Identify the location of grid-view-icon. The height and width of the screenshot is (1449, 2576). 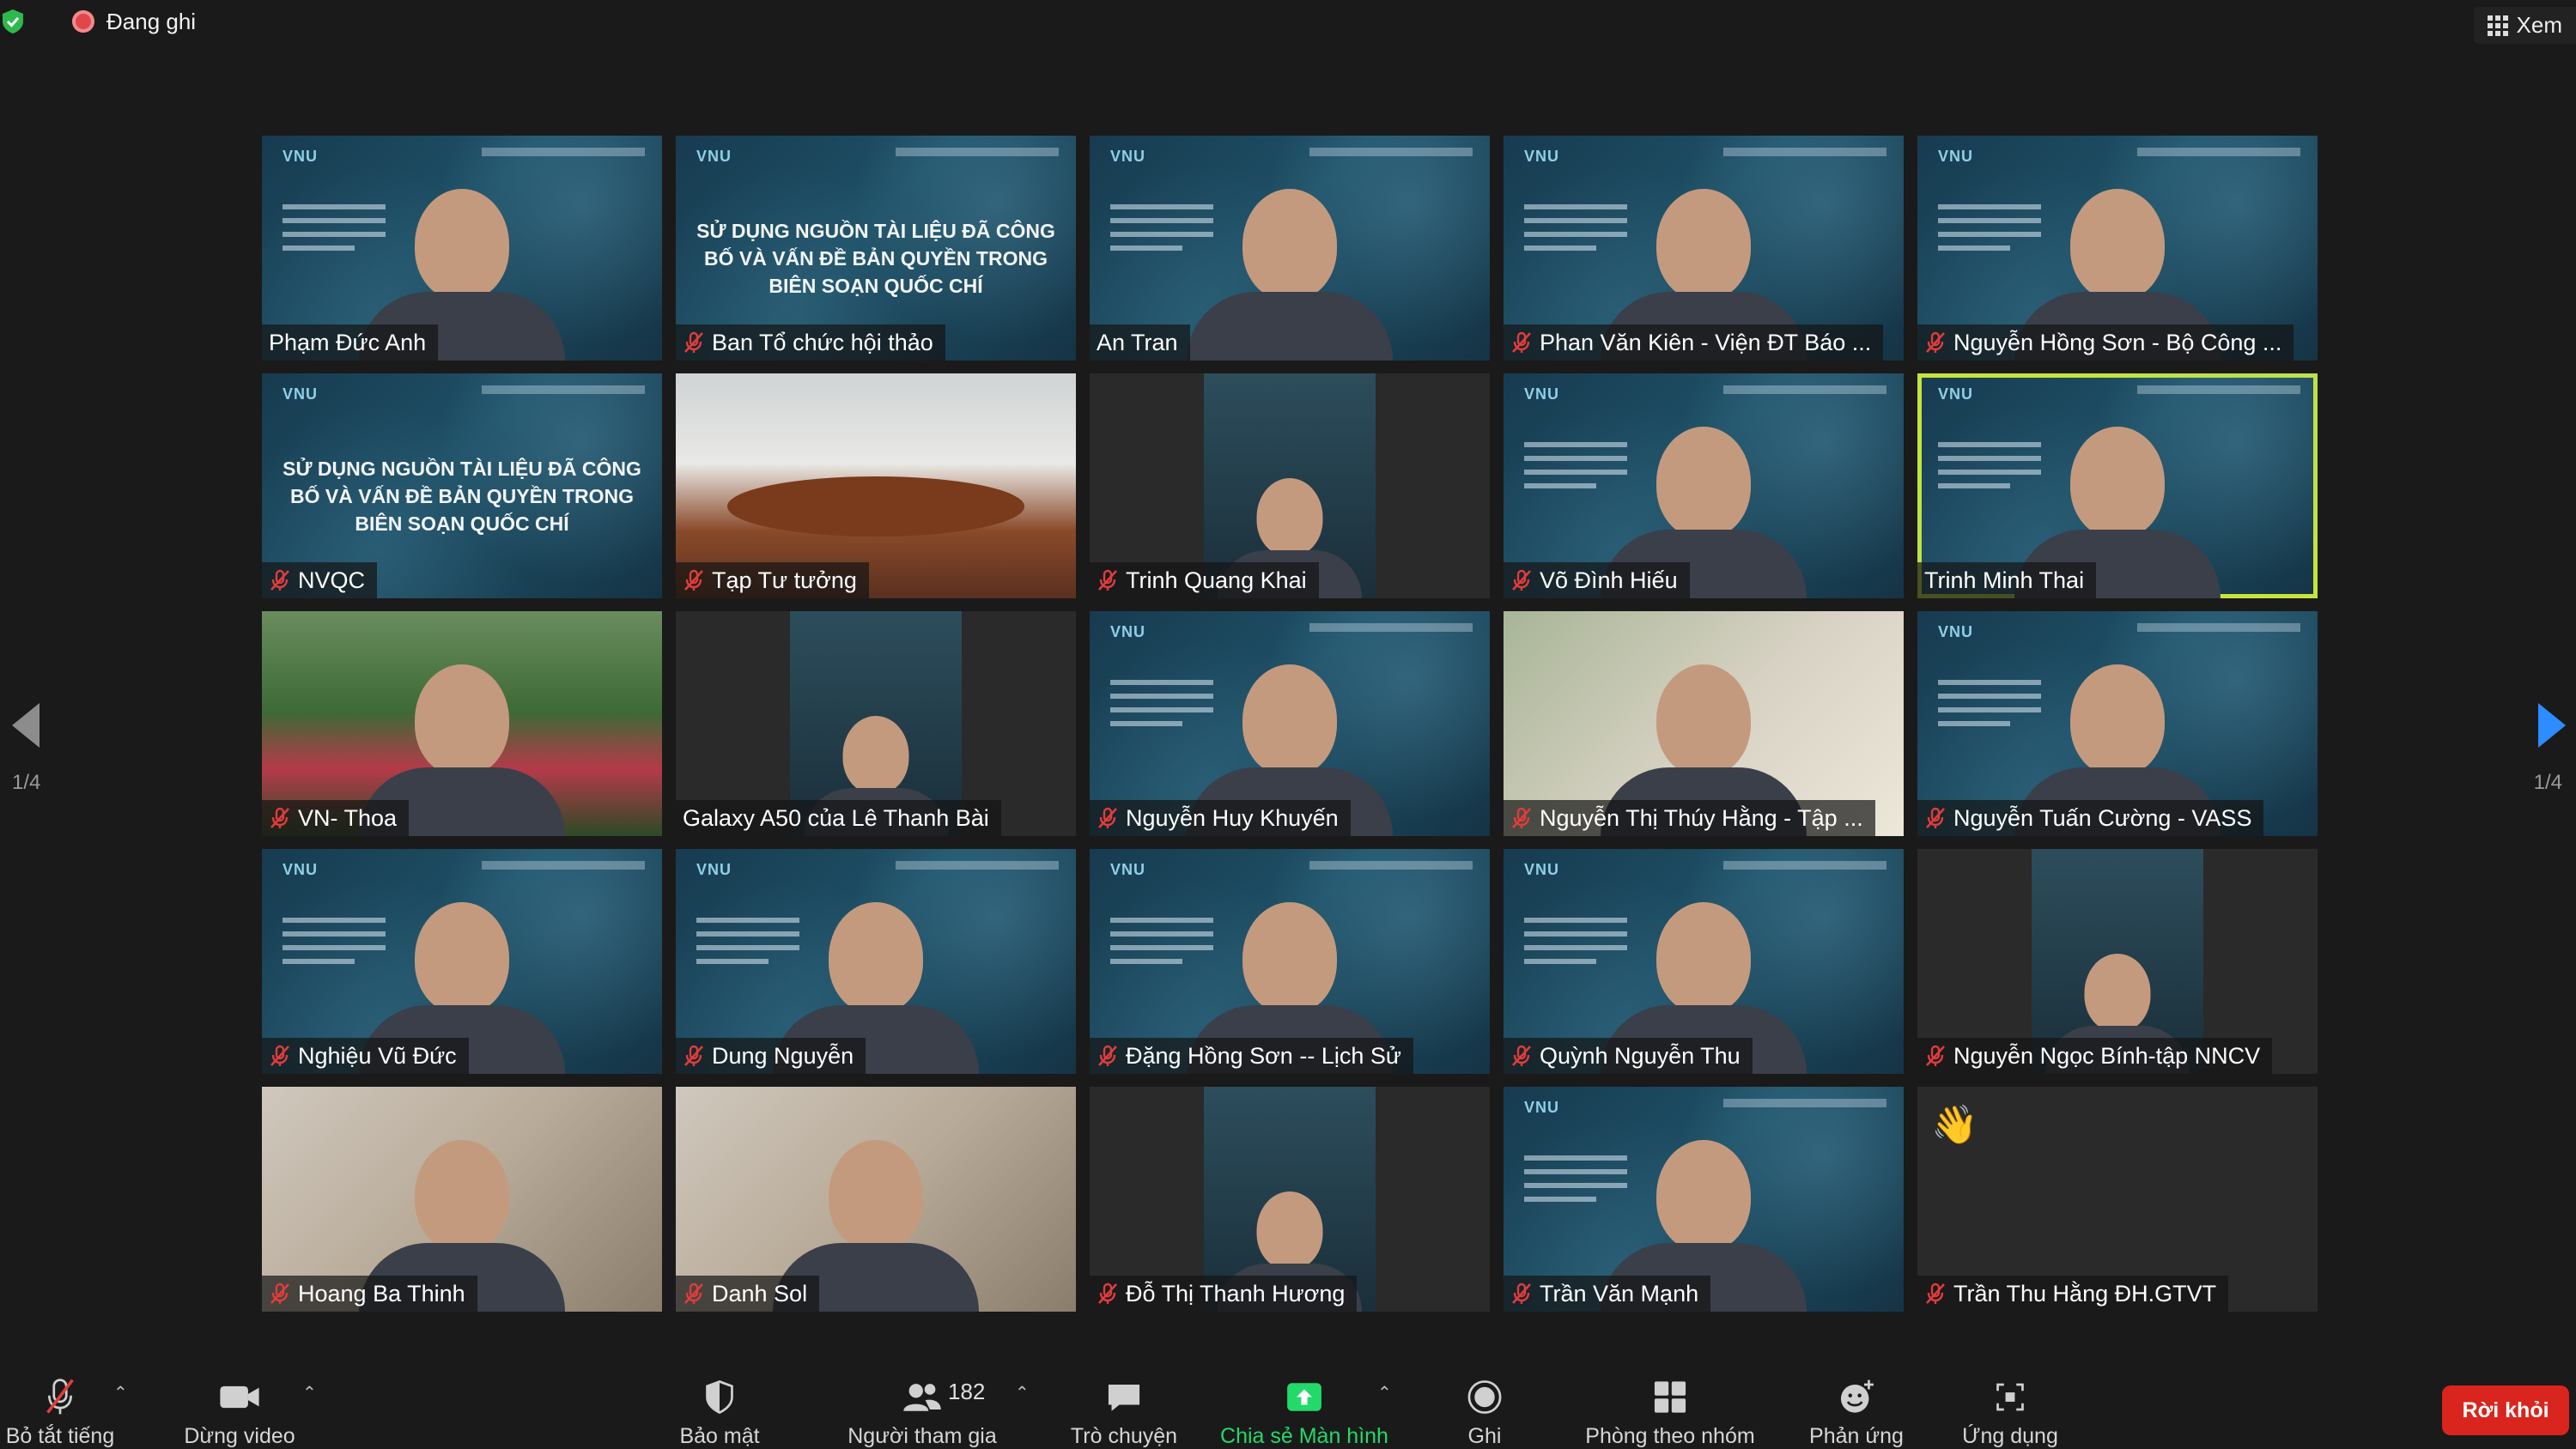
(2497, 25).